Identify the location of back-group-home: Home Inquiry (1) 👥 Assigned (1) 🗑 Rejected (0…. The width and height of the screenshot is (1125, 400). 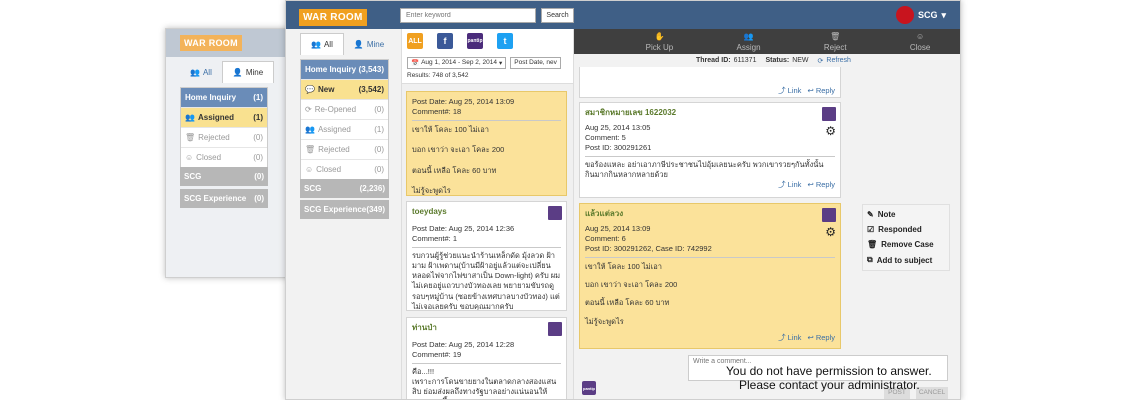
(224, 127).